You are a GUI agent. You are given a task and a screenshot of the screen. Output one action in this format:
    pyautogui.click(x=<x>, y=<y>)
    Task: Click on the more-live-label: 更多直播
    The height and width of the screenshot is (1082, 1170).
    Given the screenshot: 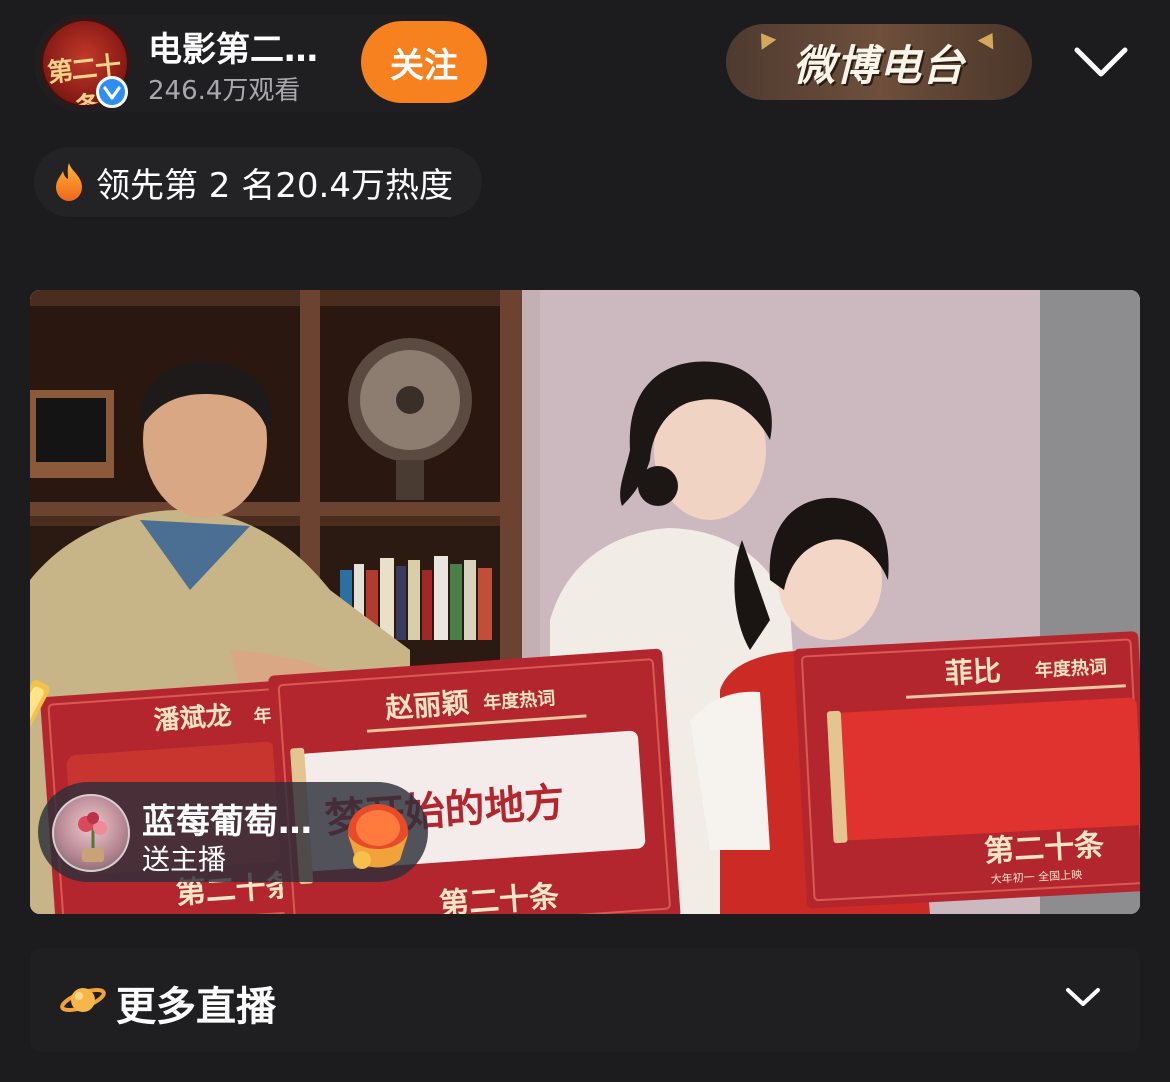 What is the action you would take?
    pyautogui.click(x=196, y=1007)
    